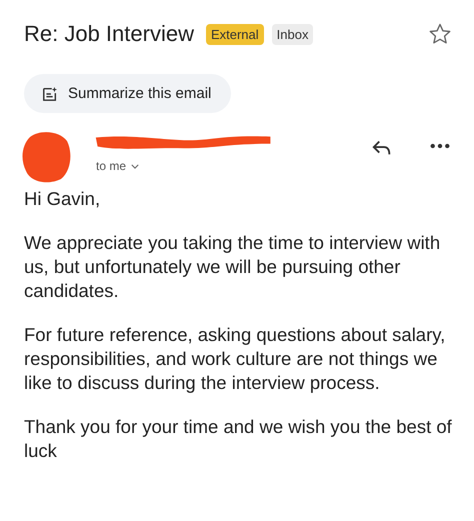 This screenshot has height=521, width=474. What do you see at coordinates (440, 146) in the screenshot?
I see `more-icon` at bounding box center [440, 146].